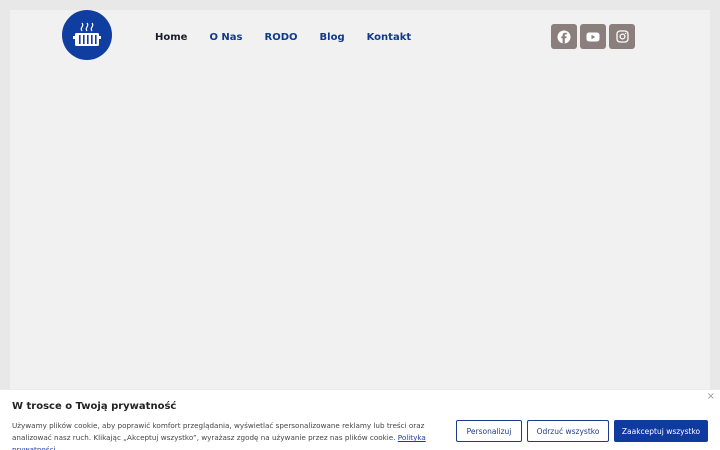 The width and height of the screenshot is (720, 450). I want to click on youtube-icon, so click(593, 36).